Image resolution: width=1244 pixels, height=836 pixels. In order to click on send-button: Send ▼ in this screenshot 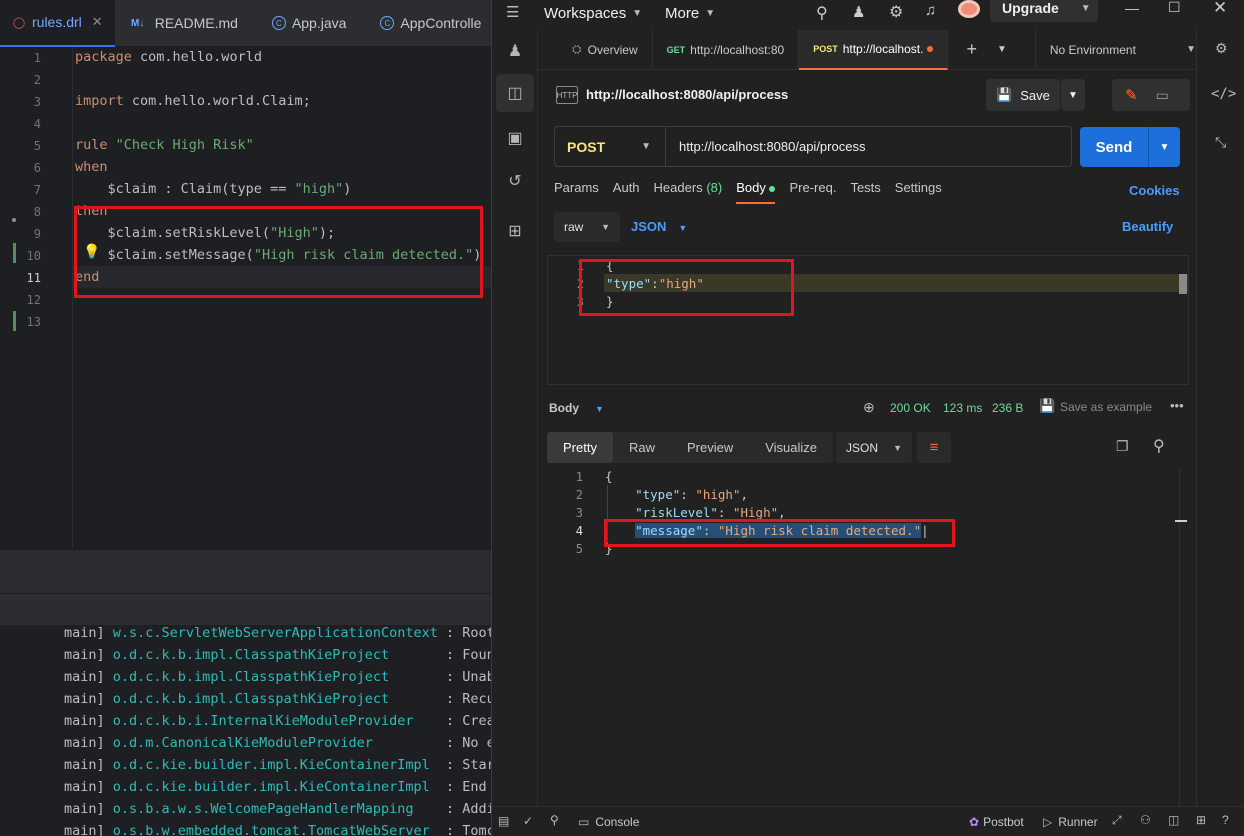, I will do `click(1130, 147)`.